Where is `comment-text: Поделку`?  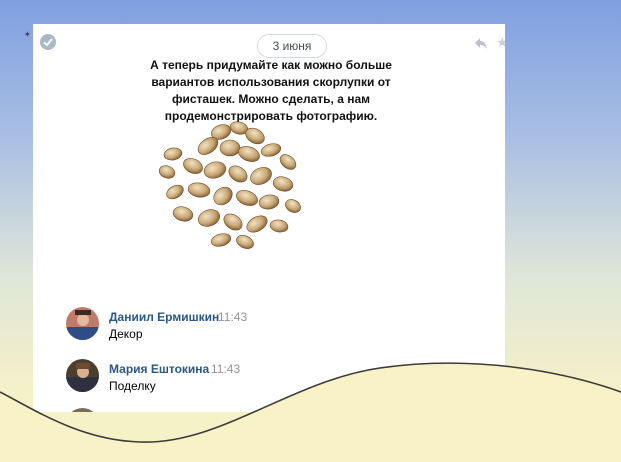 comment-text: Поделку is located at coordinates (132, 386).